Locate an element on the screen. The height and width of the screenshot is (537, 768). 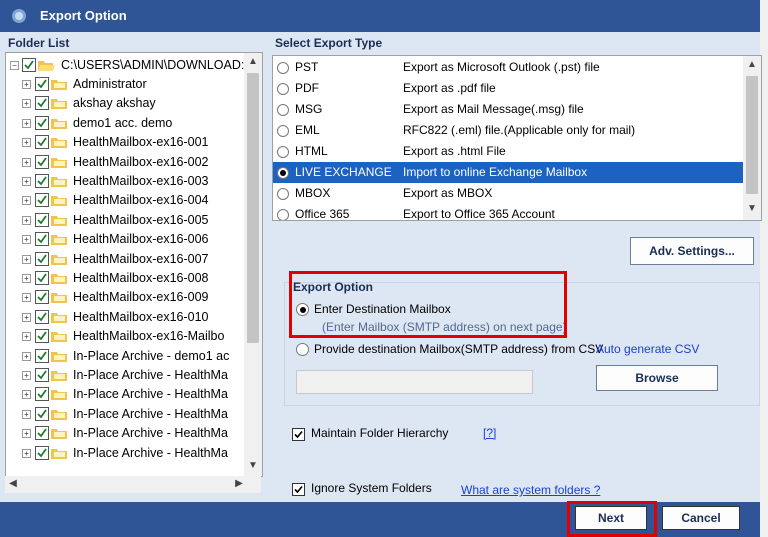
list-vertical-scrollbar: ▲ ▼ is located at coordinates (752, 138).